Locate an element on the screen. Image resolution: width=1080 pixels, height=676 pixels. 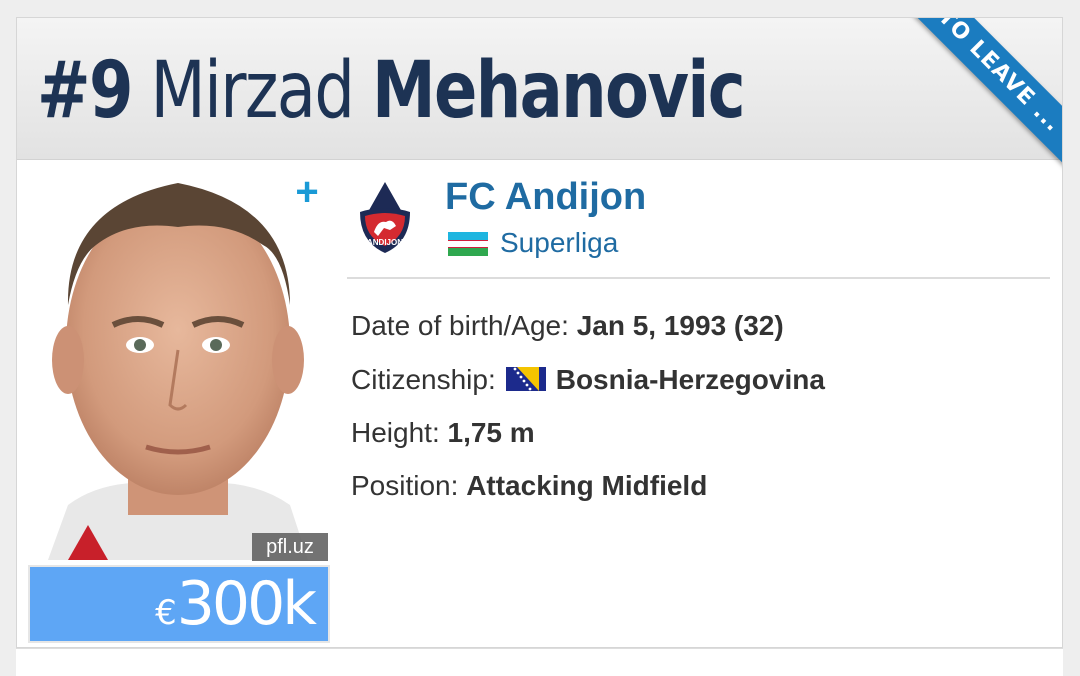
citizenship-label: Citizenship: is located at coordinates (423, 379).